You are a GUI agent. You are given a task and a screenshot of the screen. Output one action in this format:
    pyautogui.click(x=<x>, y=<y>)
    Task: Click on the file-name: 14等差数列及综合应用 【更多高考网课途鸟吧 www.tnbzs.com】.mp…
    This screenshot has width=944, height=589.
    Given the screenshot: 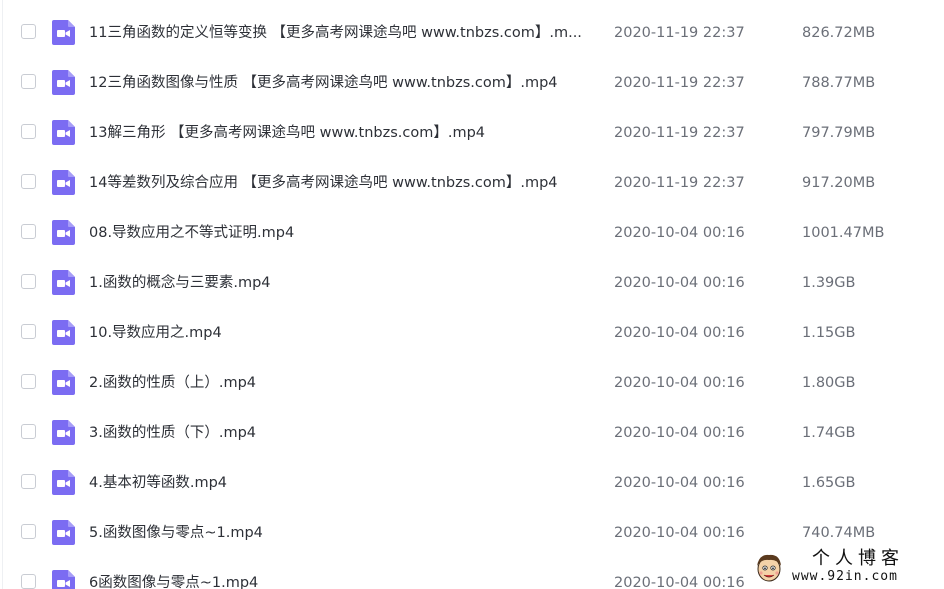 What is the action you would take?
    pyautogui.click(x=344, y=183)
    